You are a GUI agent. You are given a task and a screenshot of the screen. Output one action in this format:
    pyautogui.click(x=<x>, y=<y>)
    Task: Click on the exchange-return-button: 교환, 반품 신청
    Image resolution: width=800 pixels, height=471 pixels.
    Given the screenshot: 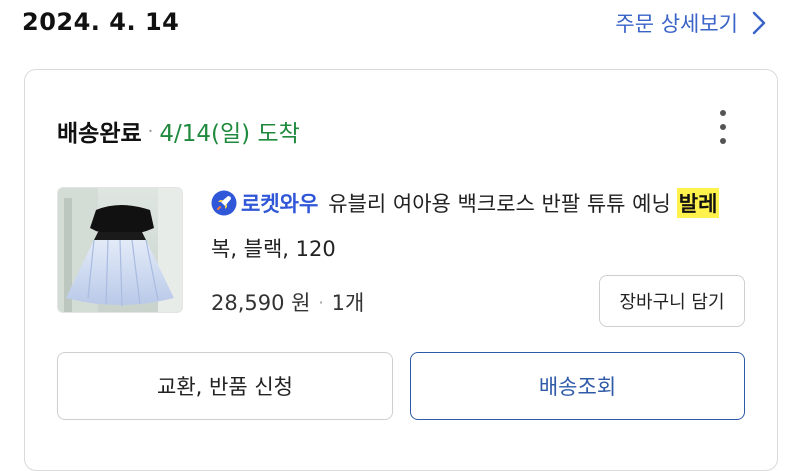 What is the action you would take?
    pyautogui.click(x=225, y=386)
    